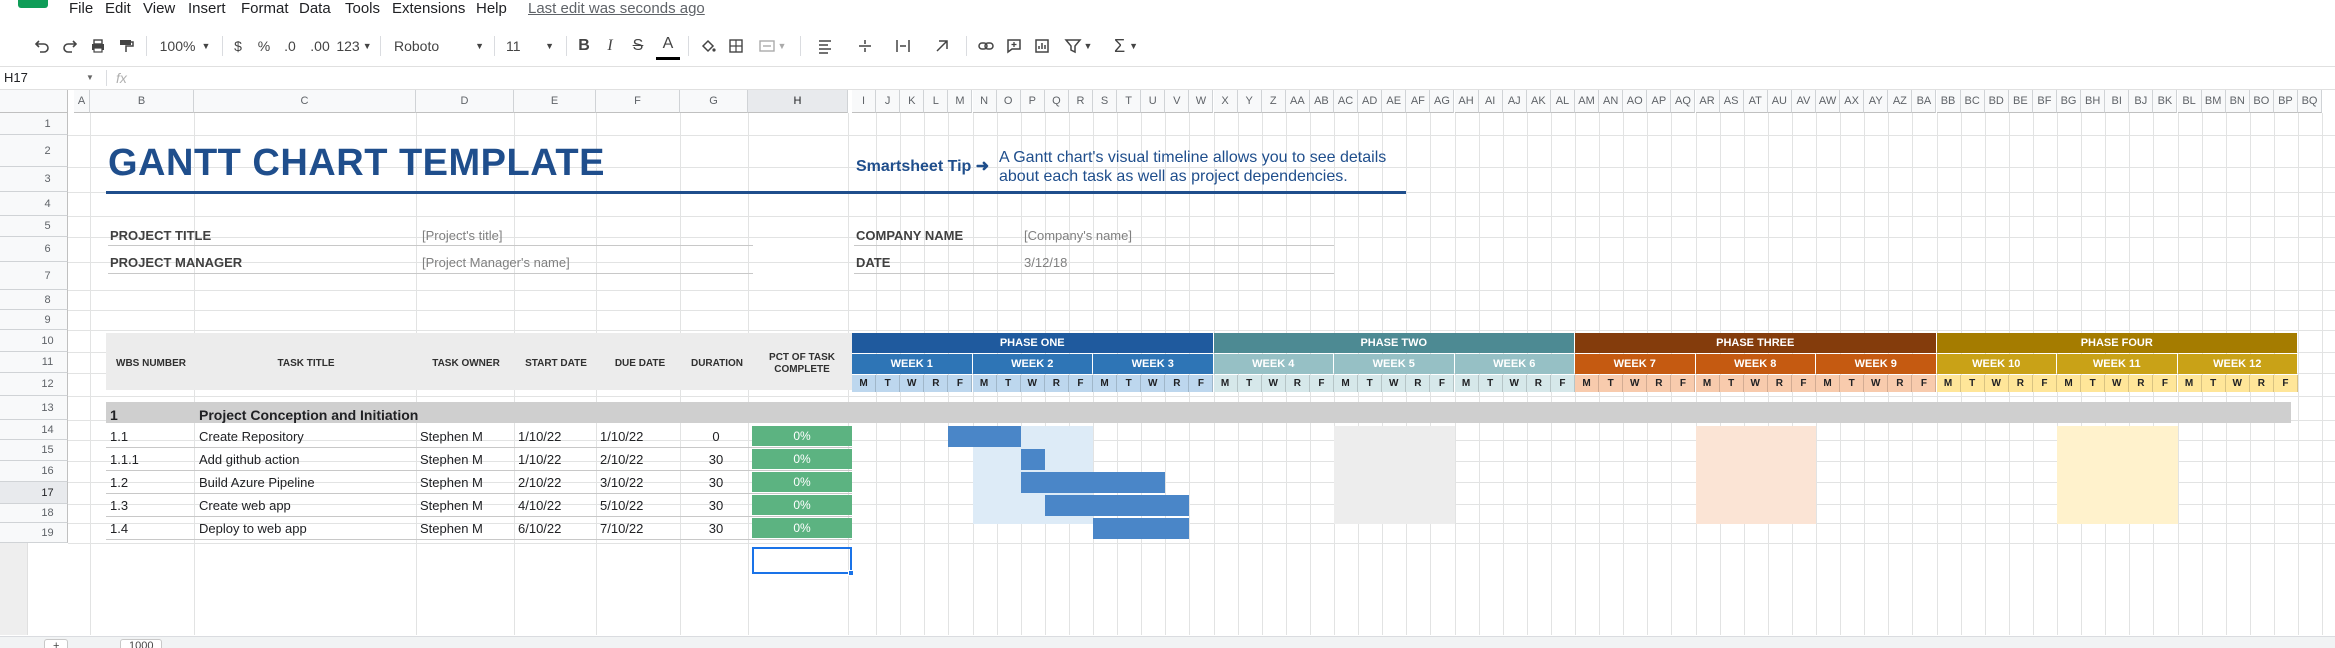  I want to click on column-header: B, so click(142, 101).